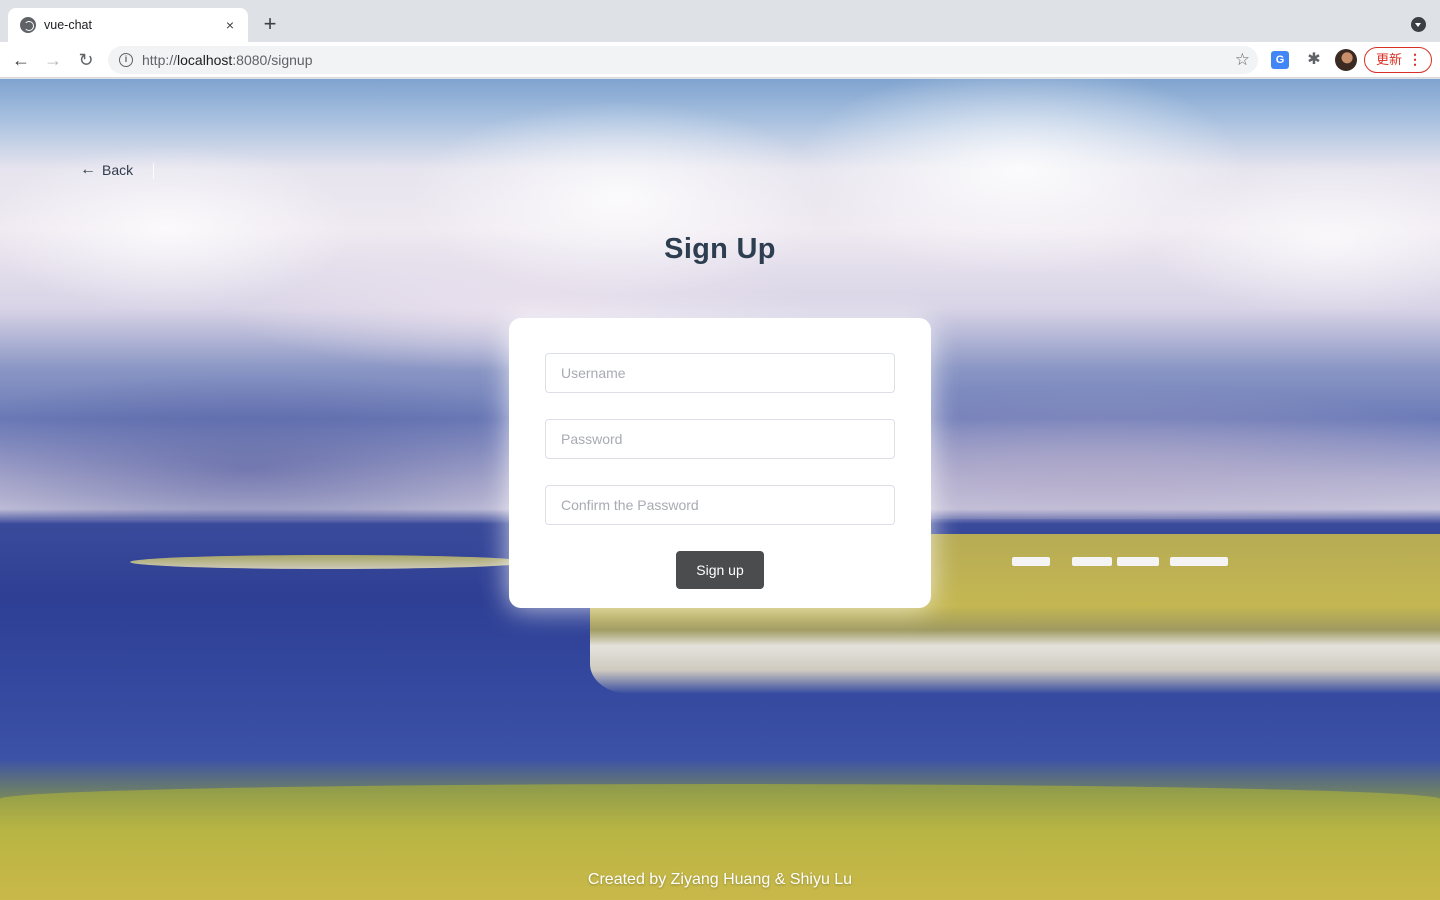 The width and height of the screenshot is (1440, 900). I want to click on username-input, so click(720, 373).